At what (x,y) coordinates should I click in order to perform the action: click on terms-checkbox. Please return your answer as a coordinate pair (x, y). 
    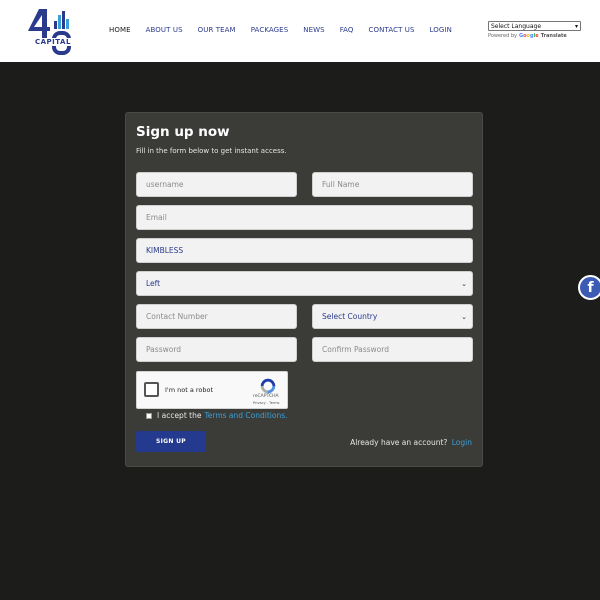
    Looking at the image, I should click on (149, 415).